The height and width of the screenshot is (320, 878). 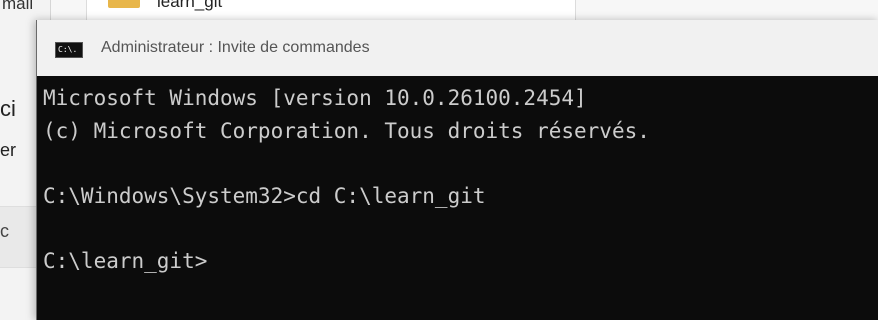 I want to click on explorer-side-button: c, so click(x=18, y=237).